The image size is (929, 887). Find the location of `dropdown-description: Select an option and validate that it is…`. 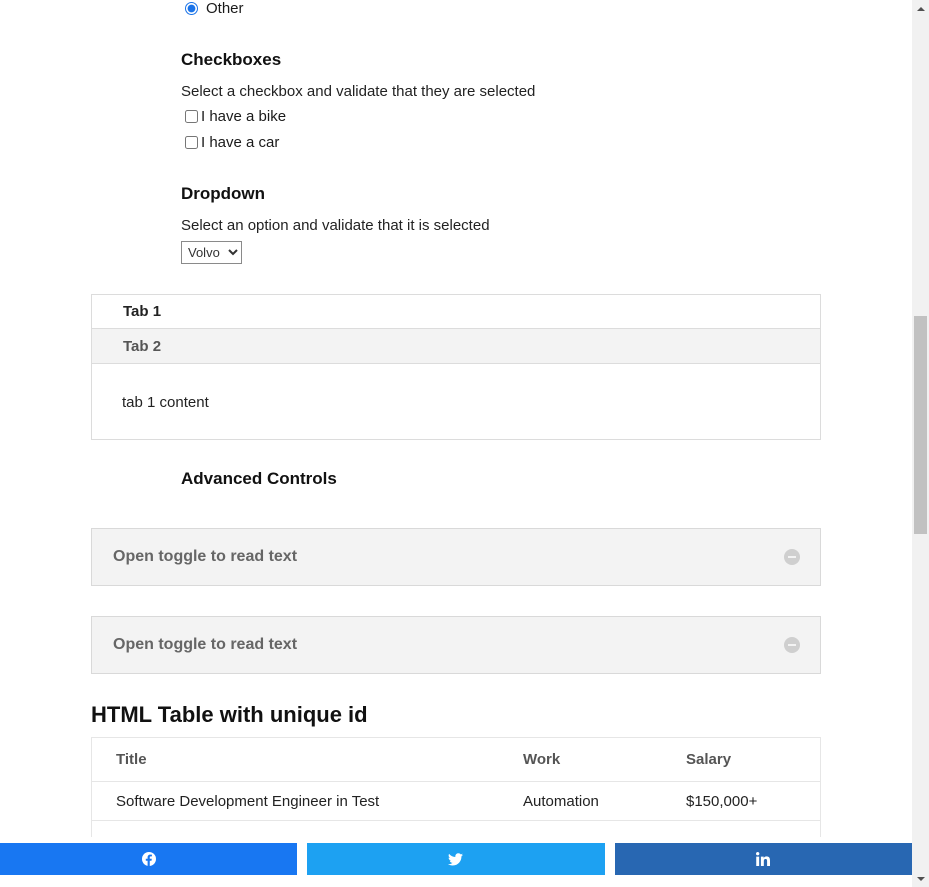

dropdown-description: Select an option and validate that it is… is located at coordinates (335, 225).